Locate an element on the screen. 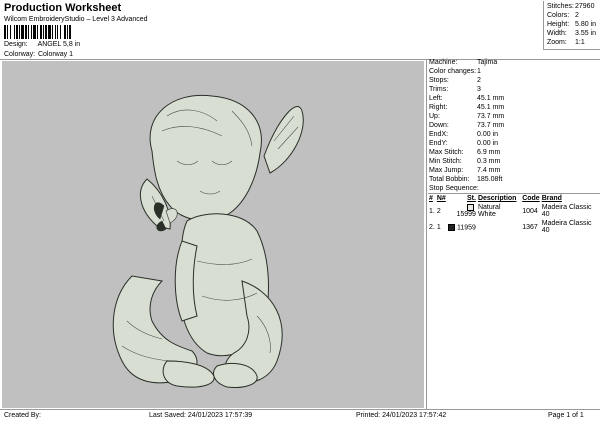  col-description: Description is located at coordinates (497, 198).